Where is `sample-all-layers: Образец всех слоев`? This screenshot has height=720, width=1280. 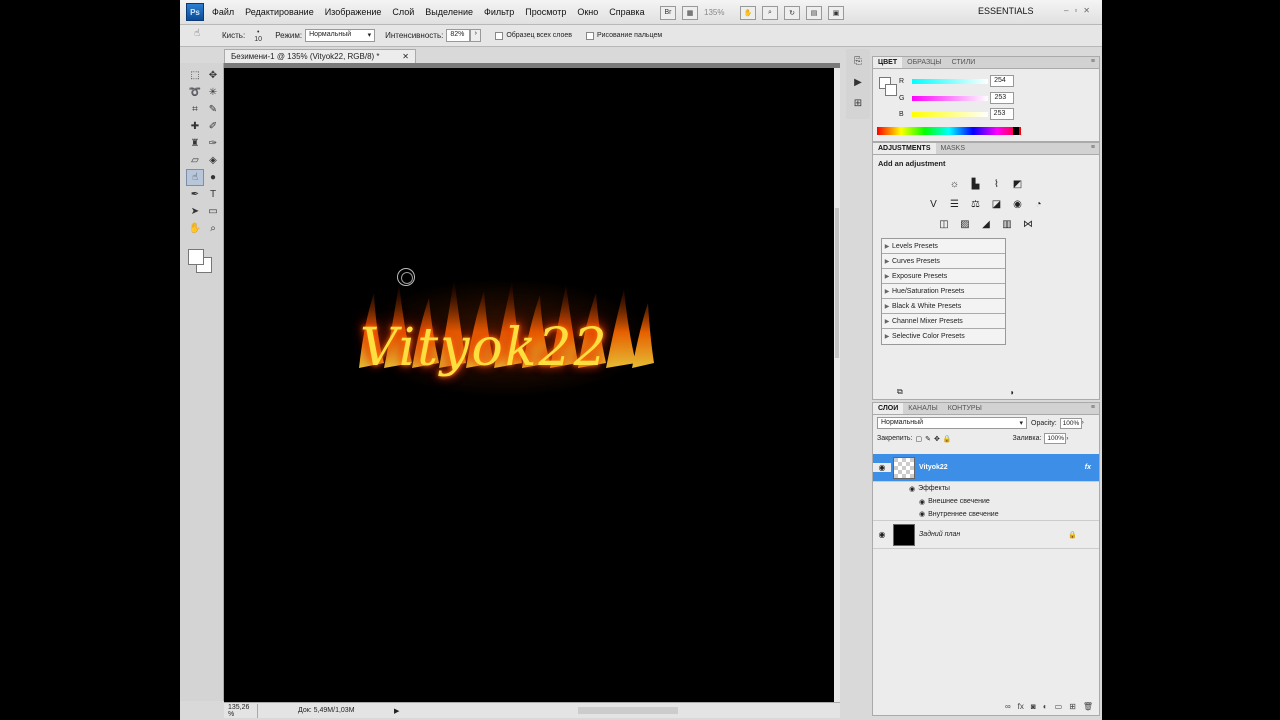
sample-all-layers: Образец всех слоев is located at coordinates (533, 35).